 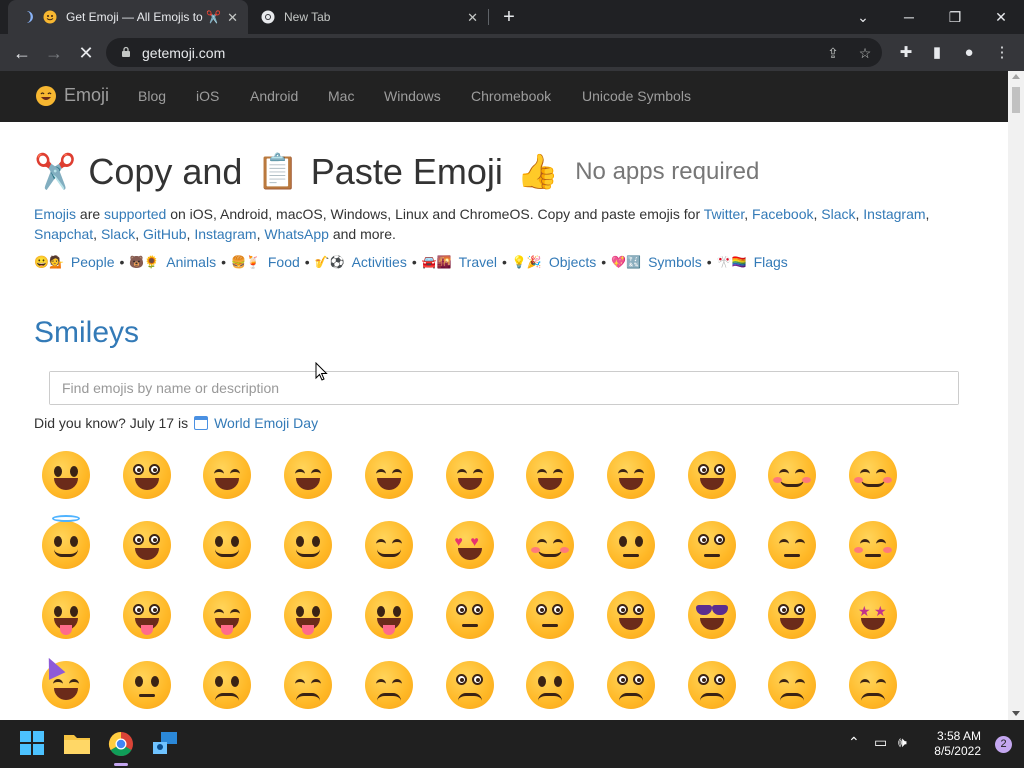 What do you see at coordinates (390, 476) in the screenshot?
I see `laughing-emoji` at bounding box center [390, 476].